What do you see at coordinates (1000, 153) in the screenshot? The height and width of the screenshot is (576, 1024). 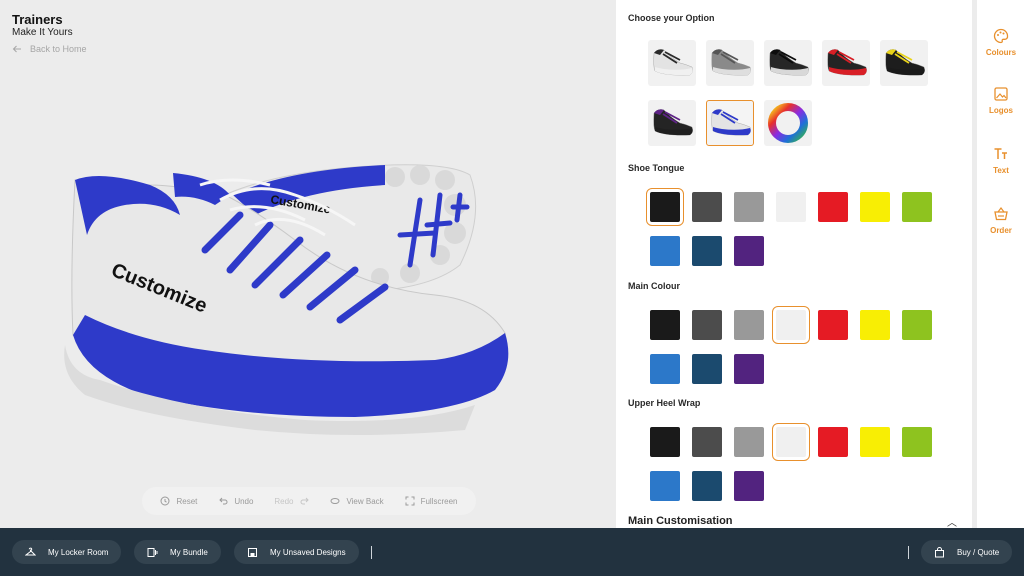 I see `text-icon` at bounding box center [1000, 153].